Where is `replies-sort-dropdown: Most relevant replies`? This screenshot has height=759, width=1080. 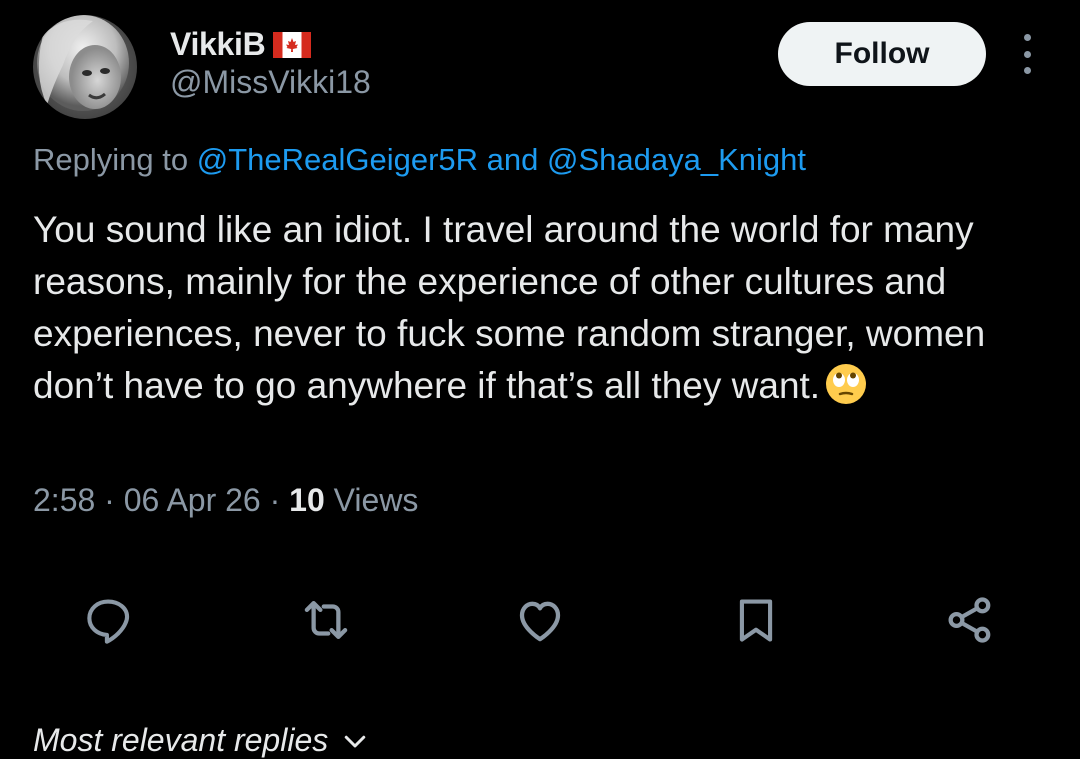 replies-sort-dropdown: Most relevant replies is located at coordinates (201, 740).